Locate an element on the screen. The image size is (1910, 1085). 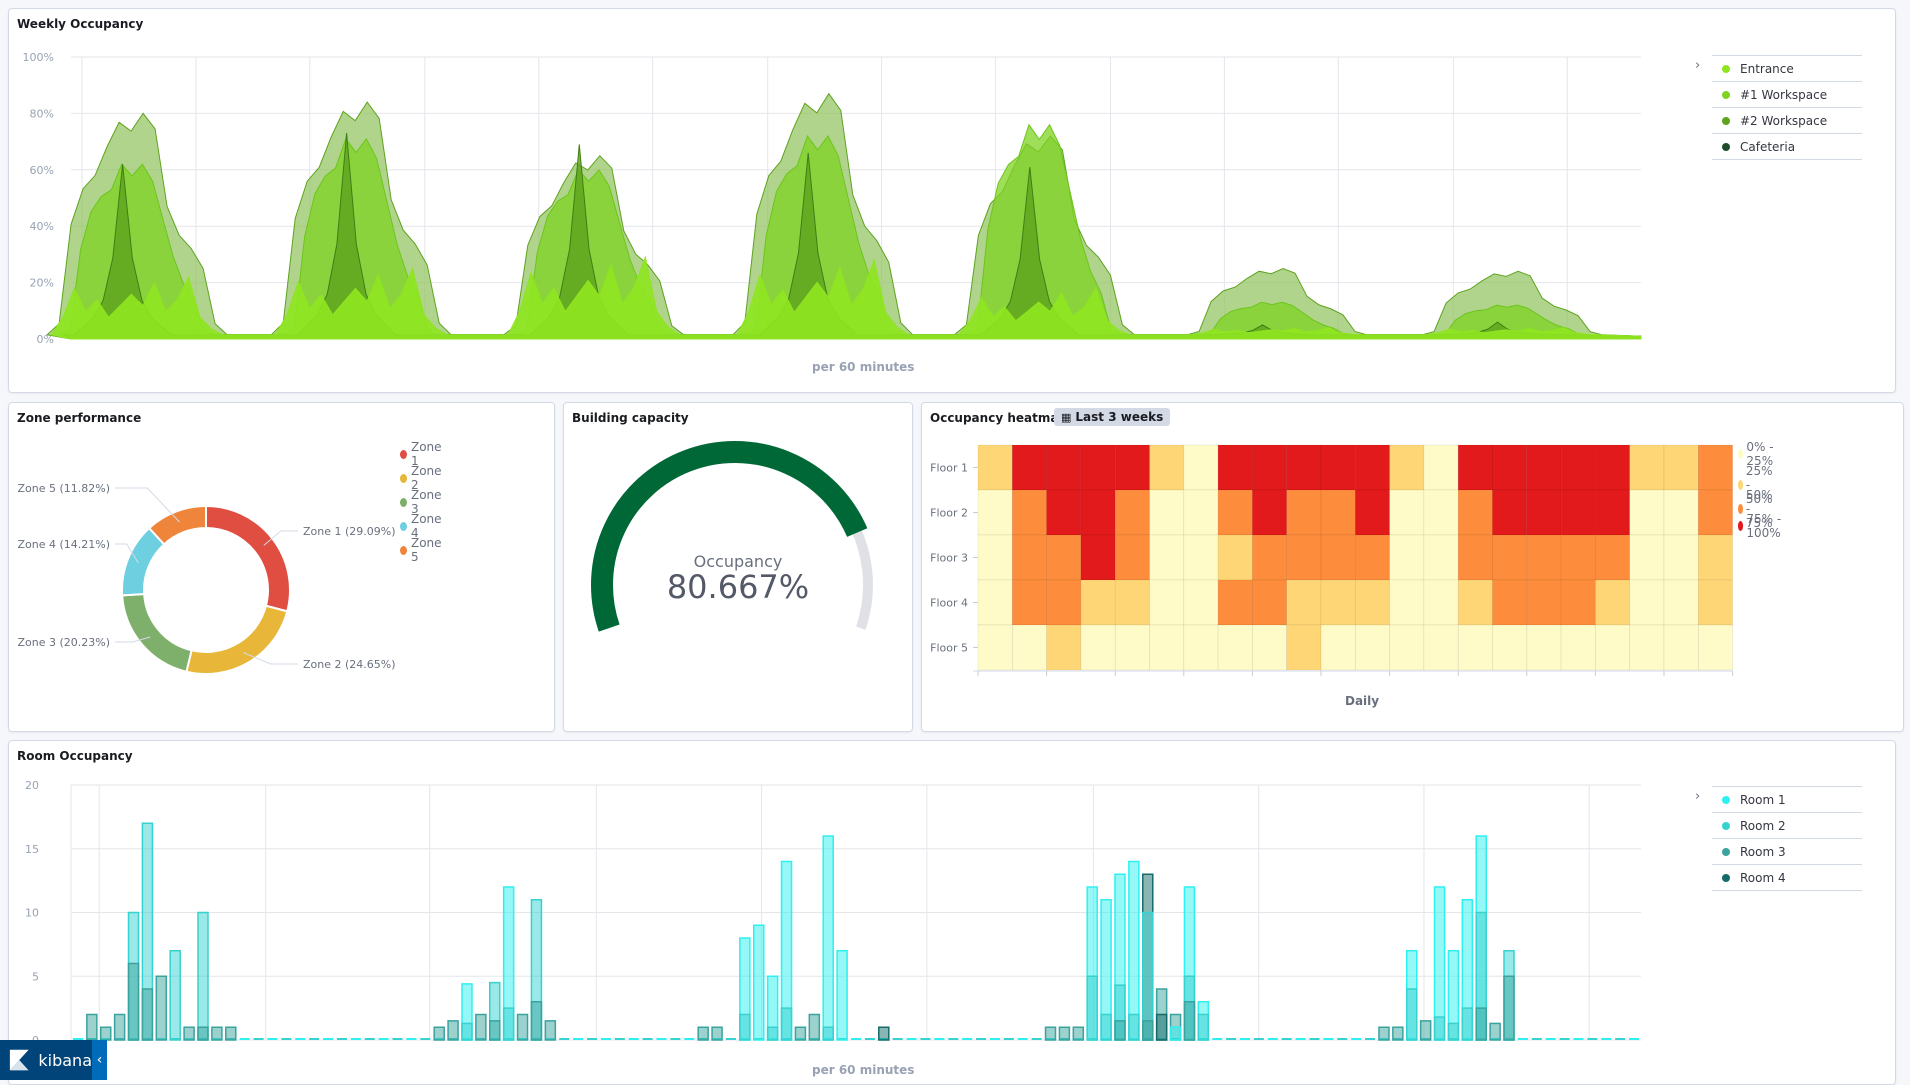
y-tick-label: 20 is located at coordinates (32, 785).